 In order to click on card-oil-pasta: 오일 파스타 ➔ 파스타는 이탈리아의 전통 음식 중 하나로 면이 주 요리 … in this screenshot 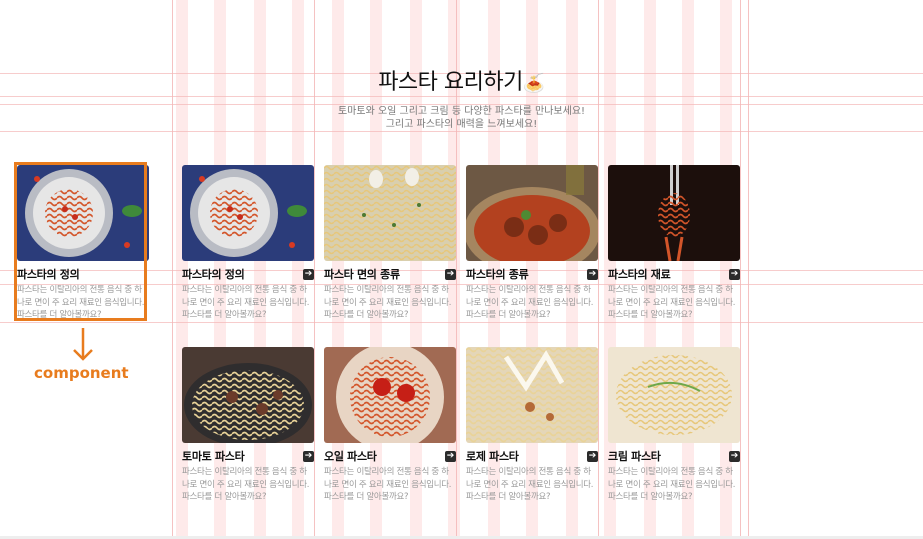, I will do `click(390, 425)`.